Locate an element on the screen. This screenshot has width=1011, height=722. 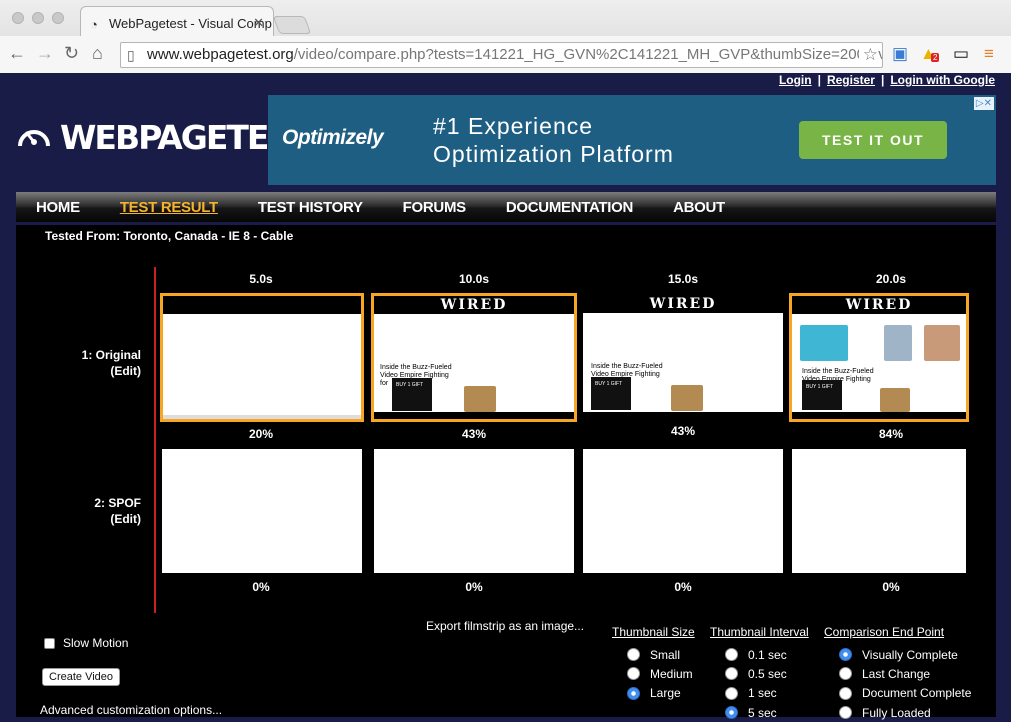
row-label-original: 1: Original (Edit) is located at coordinates (78, 363).